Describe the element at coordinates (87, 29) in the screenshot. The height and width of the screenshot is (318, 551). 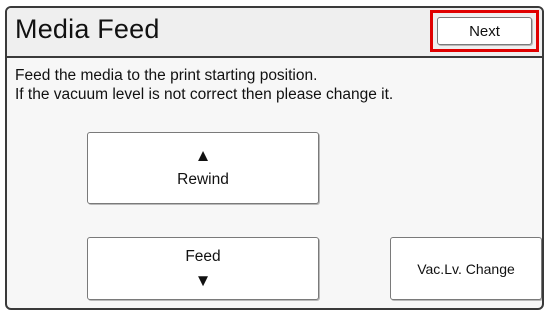
I see `page-title: Media Feed` at that location.